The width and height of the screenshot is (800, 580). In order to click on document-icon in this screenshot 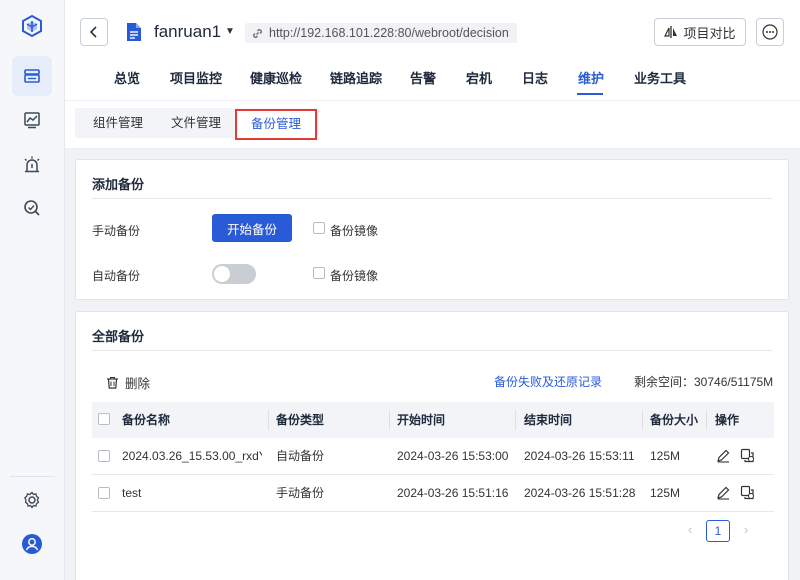, I will do `click(134, 33)`.